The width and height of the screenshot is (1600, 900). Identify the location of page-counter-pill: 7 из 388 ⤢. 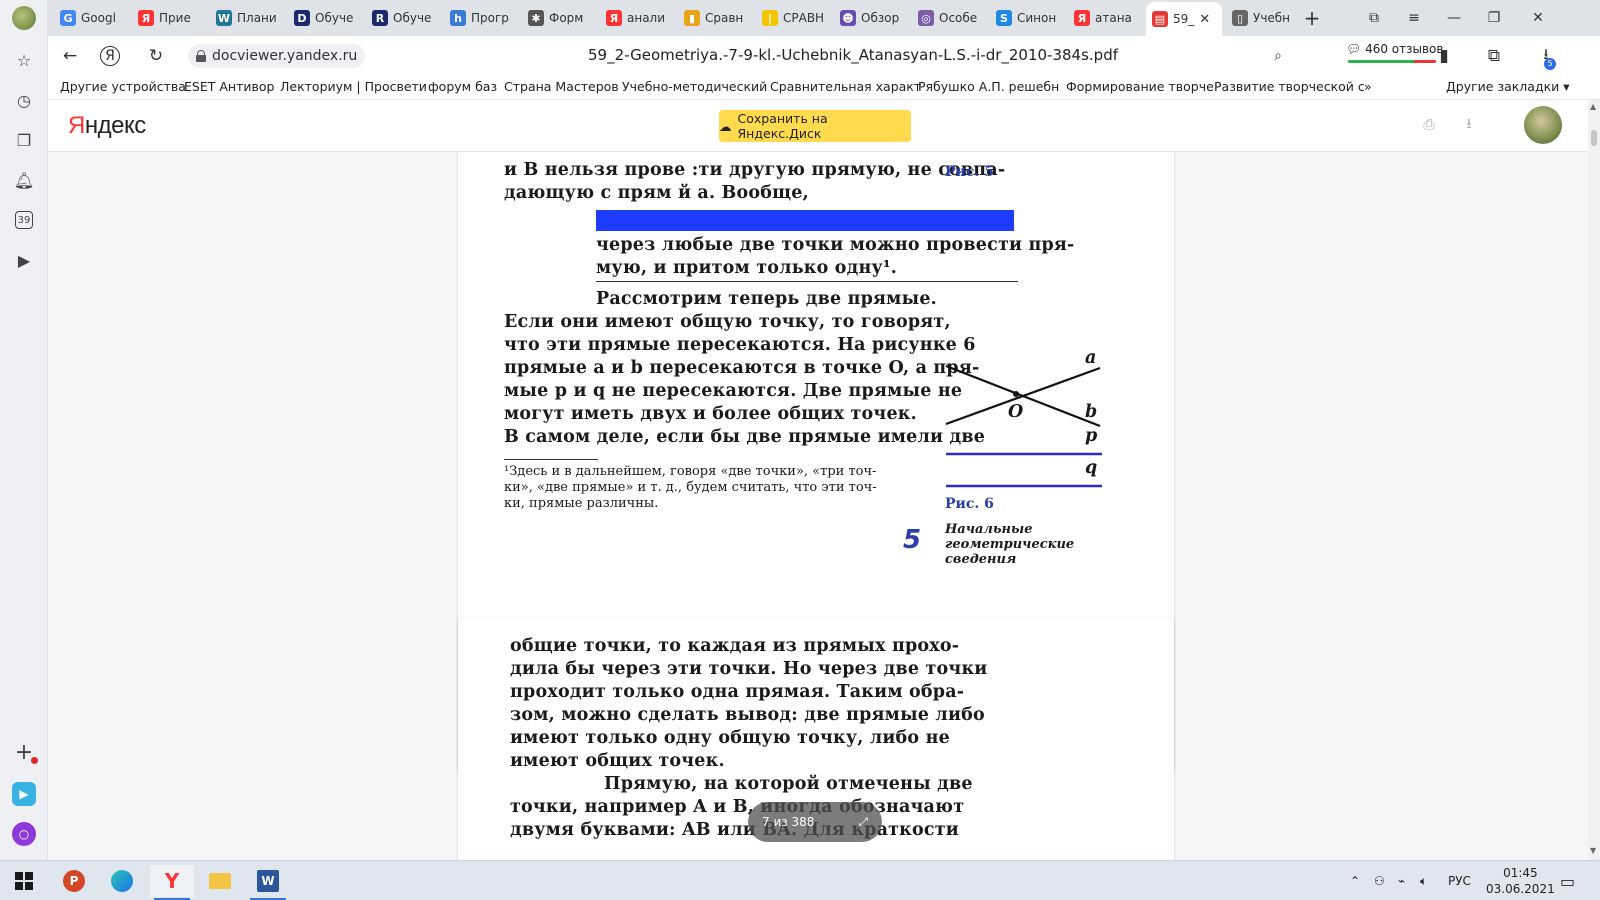
(815, 822).